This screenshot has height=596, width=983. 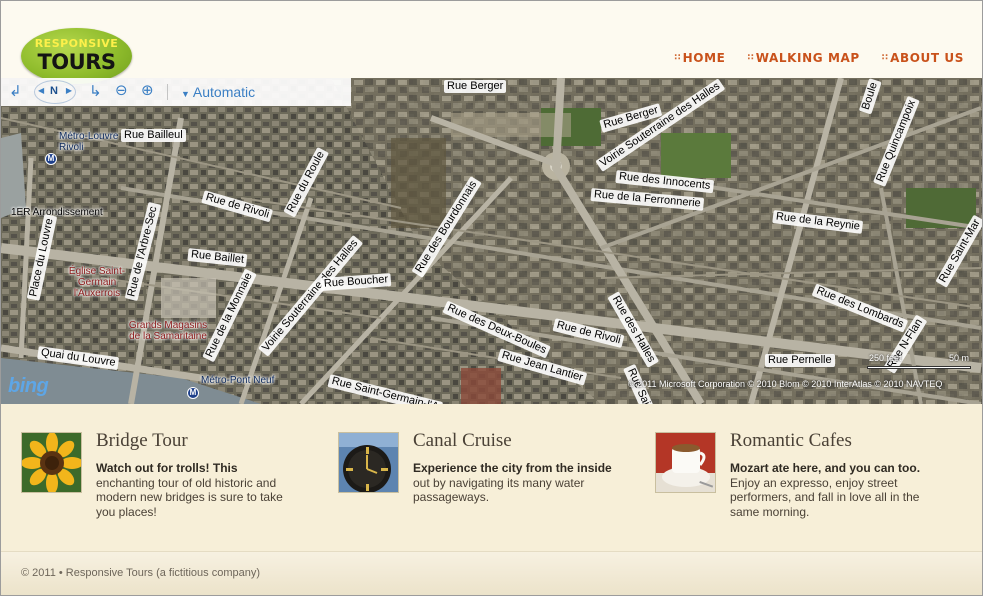 I want to click on feature-title: Romantic Cafes, so click(x=791, y=440).